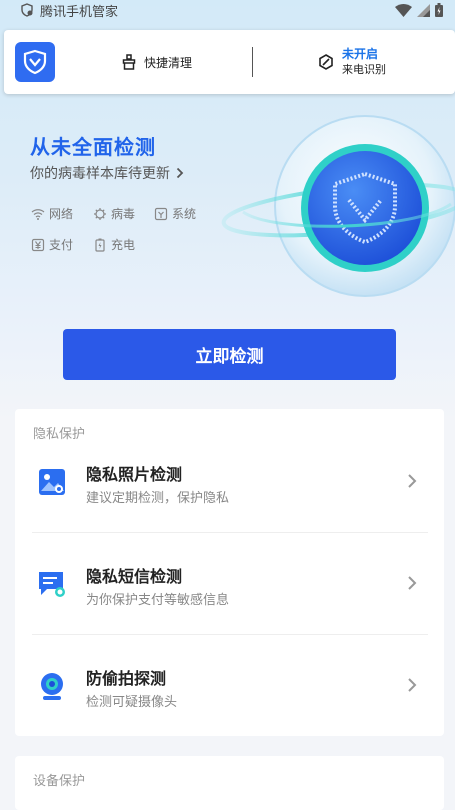 This screenshot has height=810, width=455. What do you see at coordinates (161, 213) in the screenshot?
I see `system-icon` at bounding box center [161, 213].